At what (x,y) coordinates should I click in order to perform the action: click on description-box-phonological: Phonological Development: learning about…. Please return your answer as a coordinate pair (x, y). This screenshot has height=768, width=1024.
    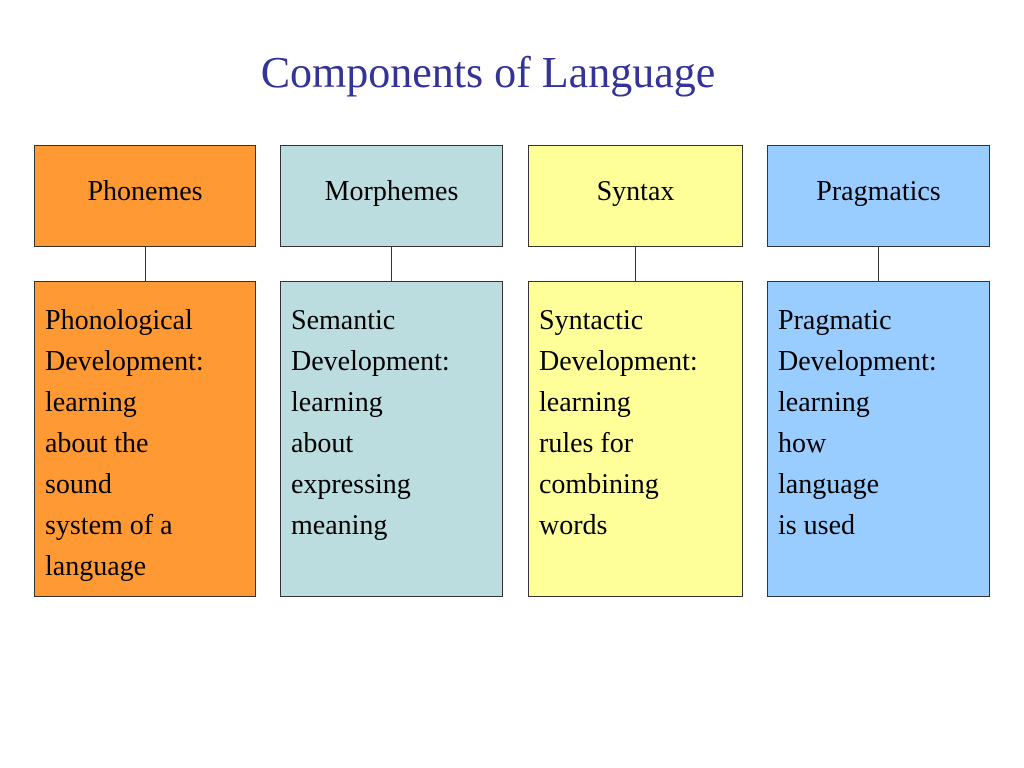
    Looking at the image, I should click on (145, 439).